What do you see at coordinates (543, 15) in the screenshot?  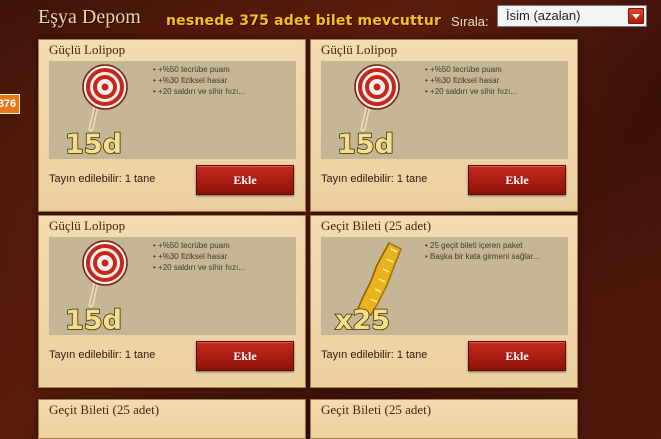 I see `sort-selected-value: İsim (azalan)` at bounding box center [543, 15].